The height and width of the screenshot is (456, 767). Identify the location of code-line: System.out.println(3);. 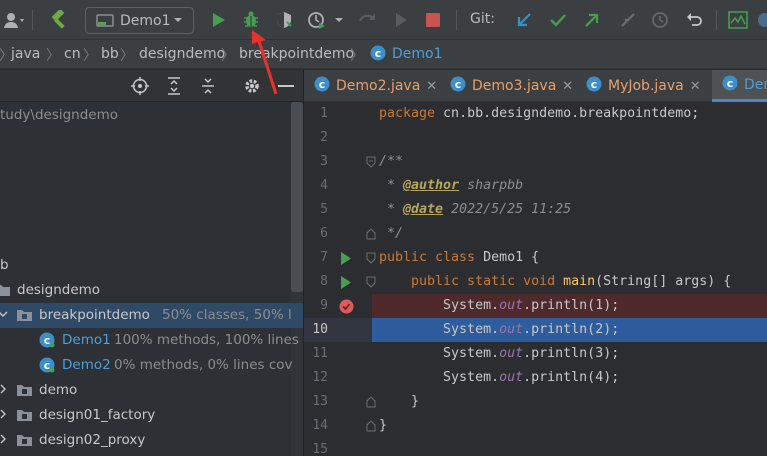
(499, 353).